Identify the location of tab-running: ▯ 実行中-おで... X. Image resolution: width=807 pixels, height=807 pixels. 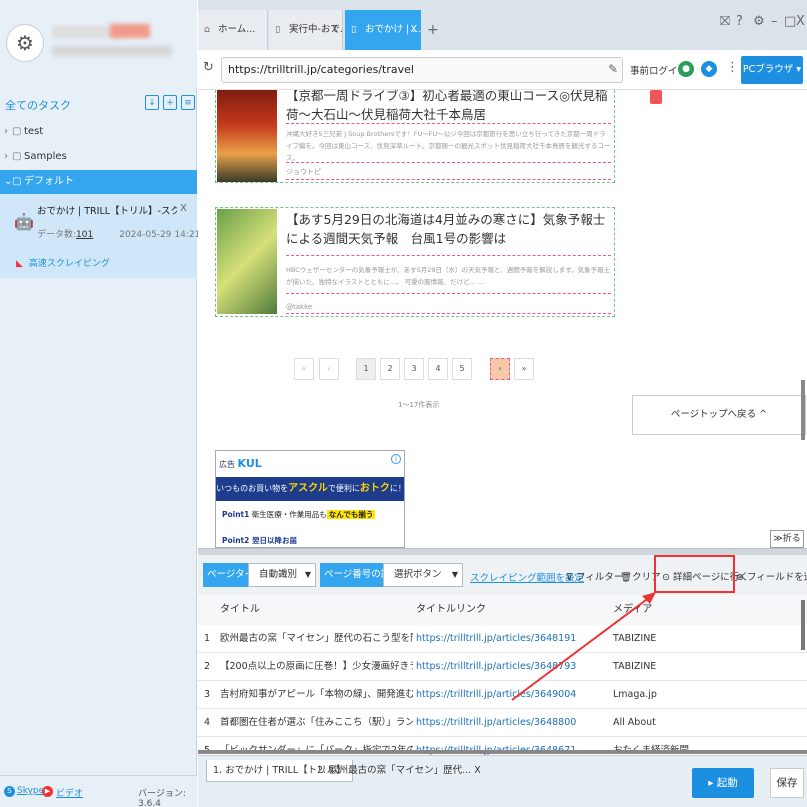
(306, 30).